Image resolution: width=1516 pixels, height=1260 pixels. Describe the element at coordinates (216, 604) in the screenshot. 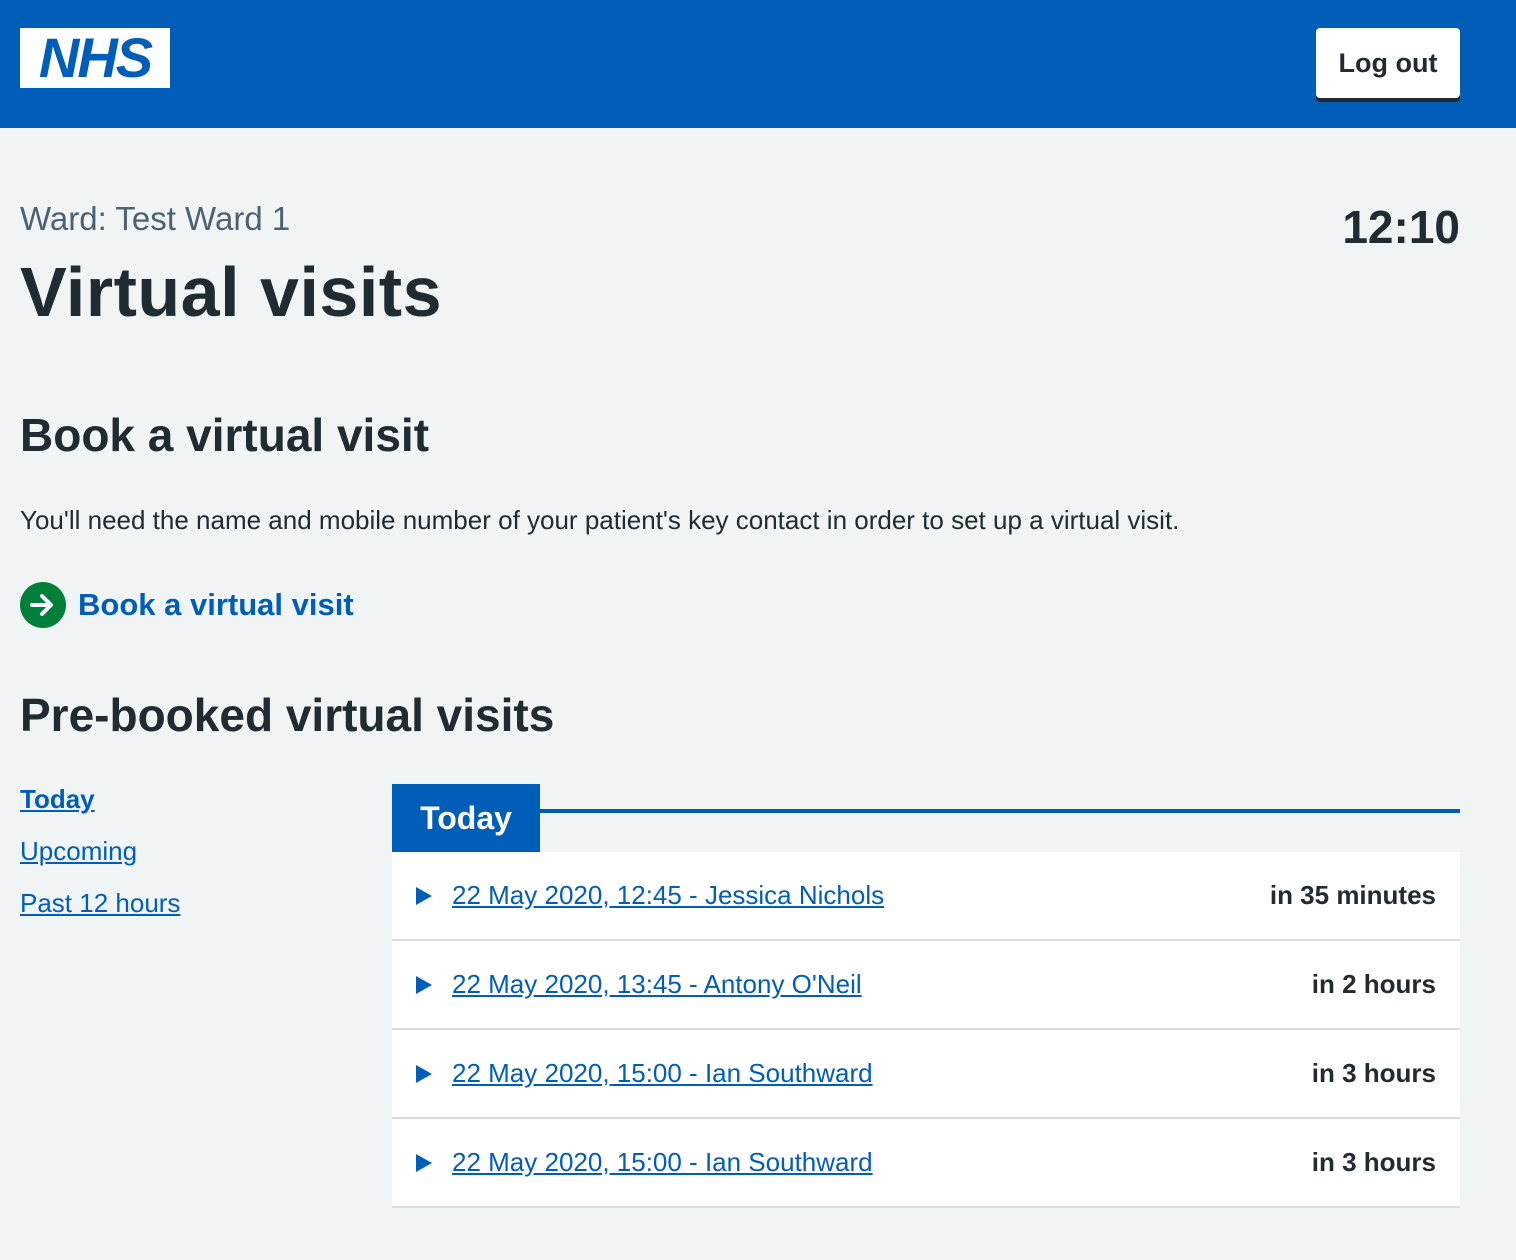

I see `book-visit-action-label: Book a virtual visit` at that location.